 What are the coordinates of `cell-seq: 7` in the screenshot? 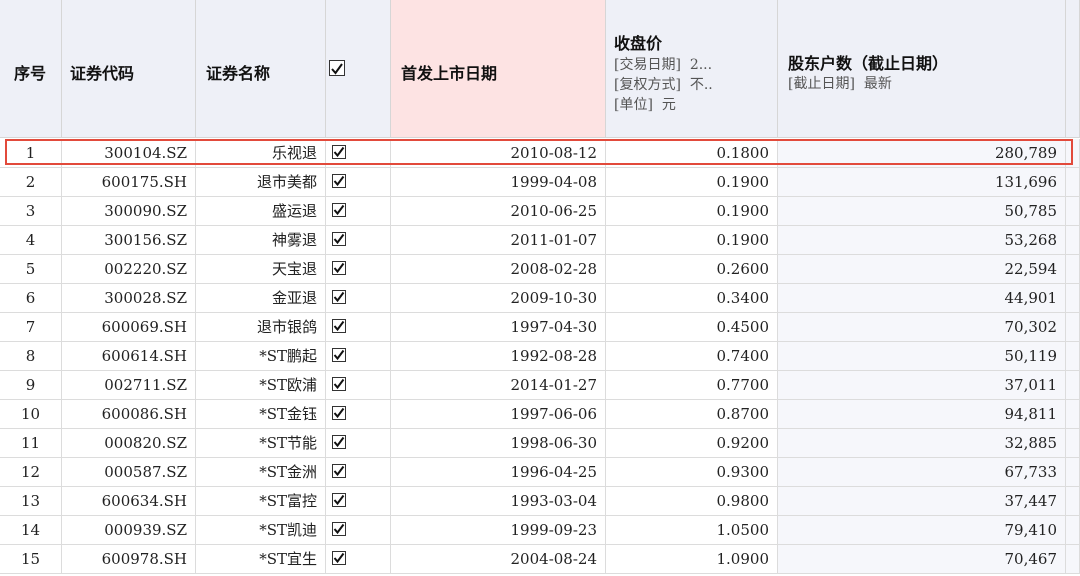 It's located at (31, 327).